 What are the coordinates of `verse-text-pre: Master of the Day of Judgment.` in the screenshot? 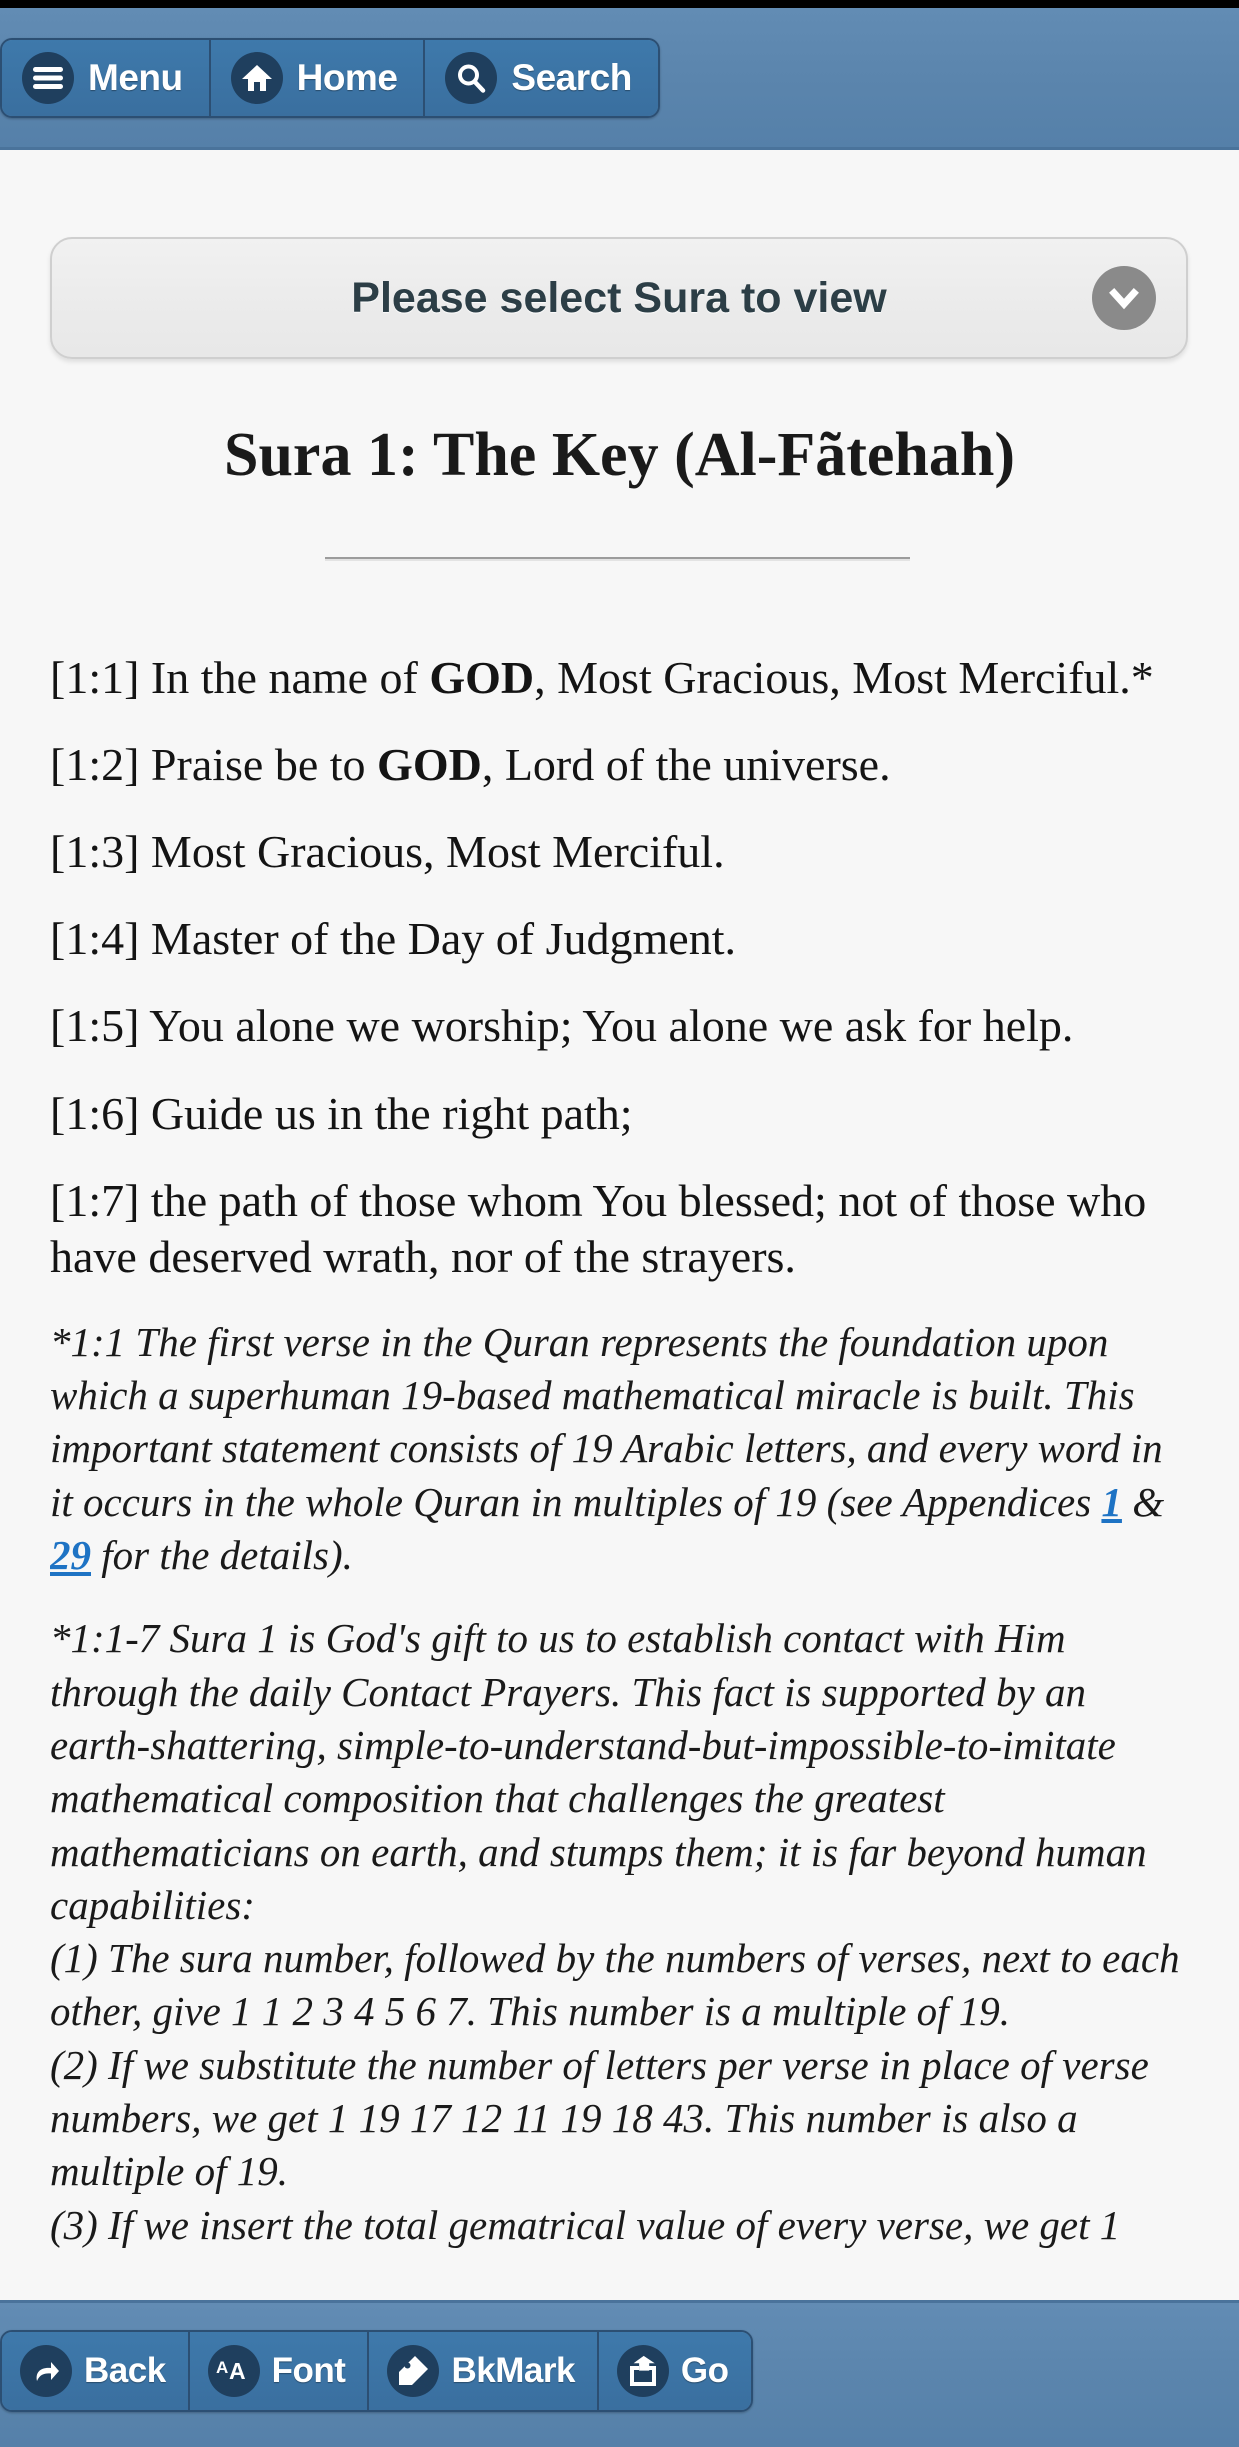 It's located at (443, 939).